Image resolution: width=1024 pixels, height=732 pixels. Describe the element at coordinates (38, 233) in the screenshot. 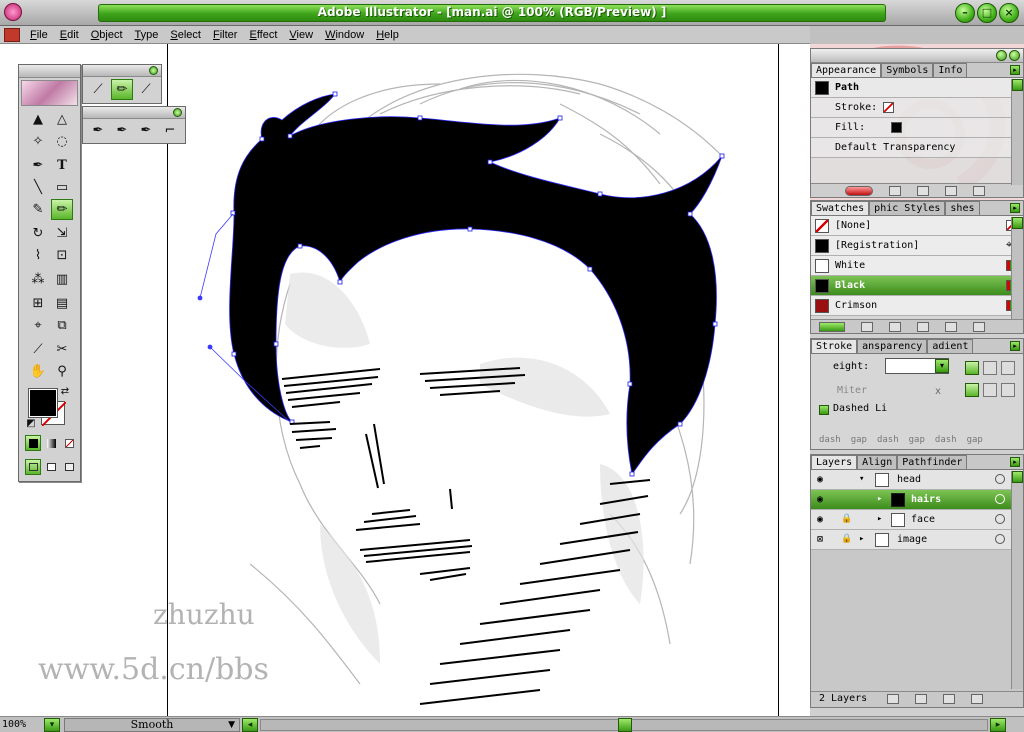

I see `rotate-tool: ↻` at that location.